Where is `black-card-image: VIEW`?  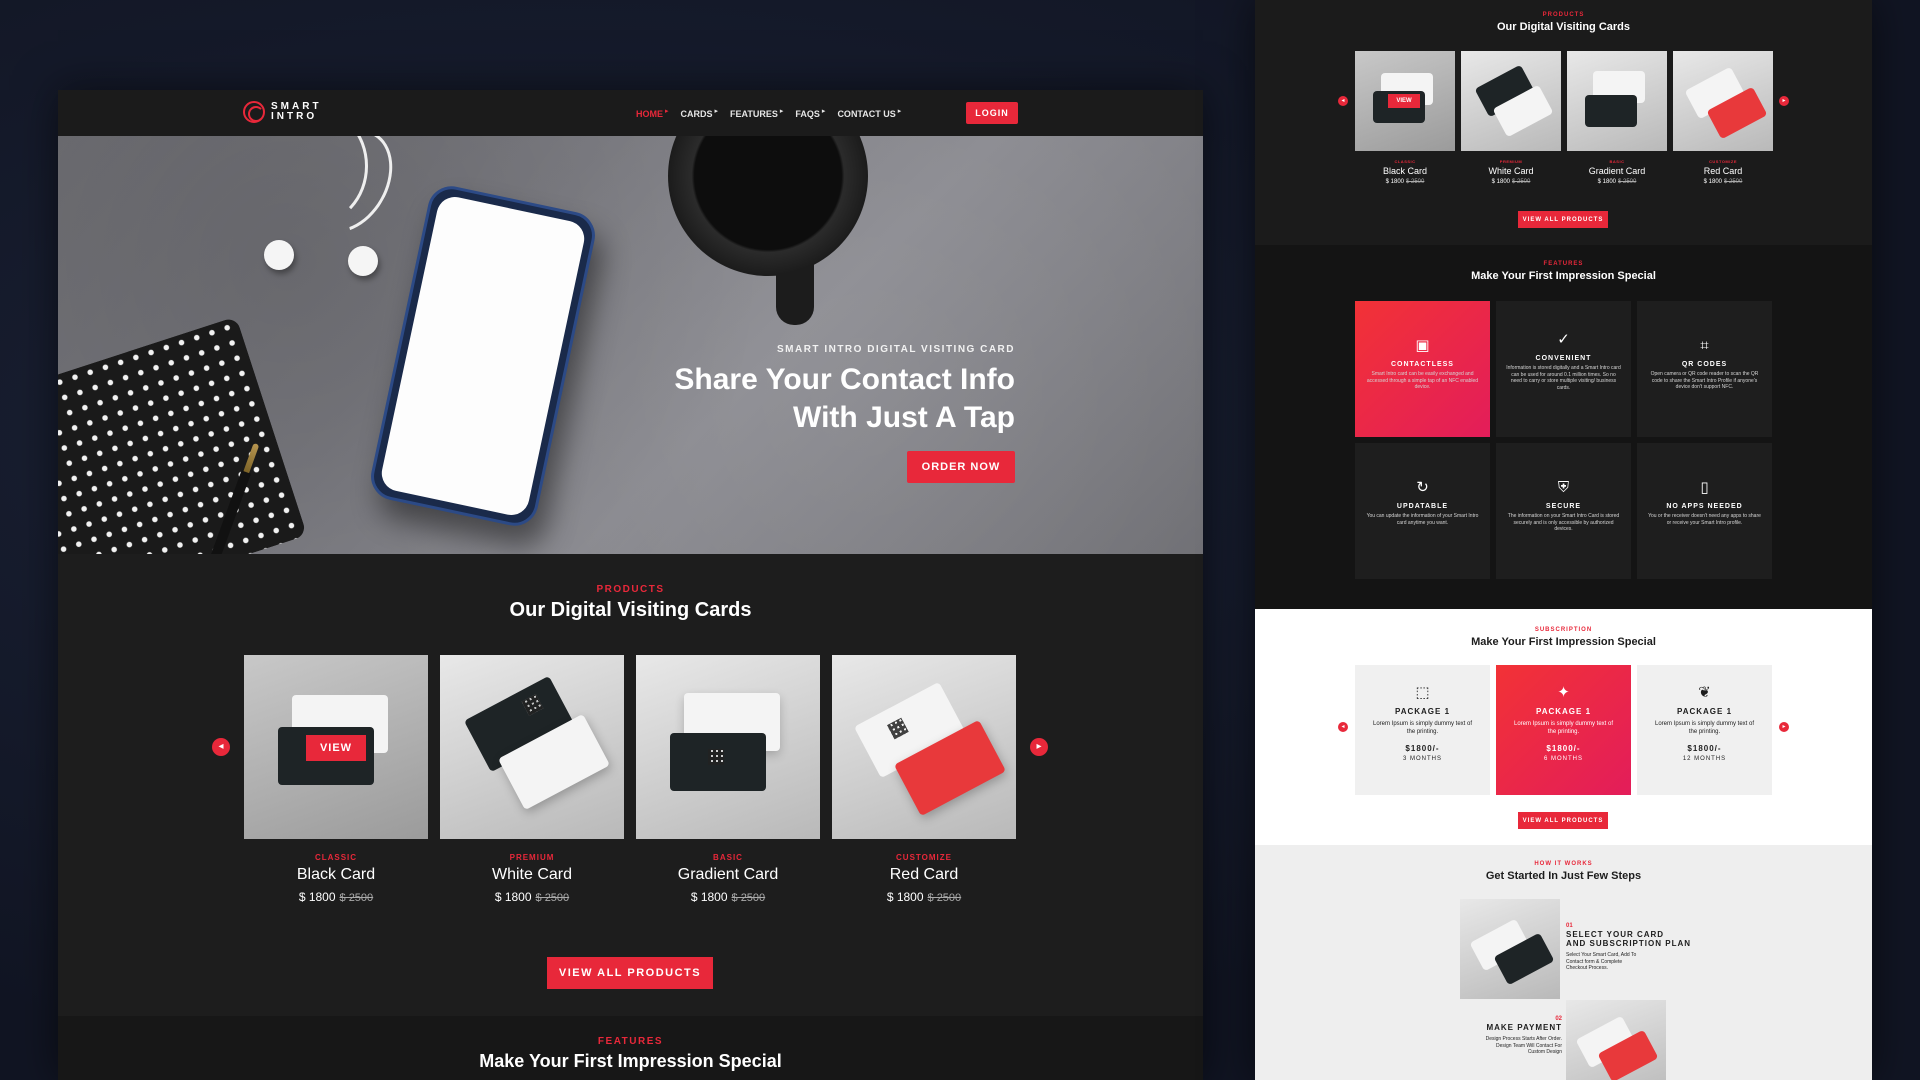
black-card-image: VIEW is located at coordinates (336, 747).